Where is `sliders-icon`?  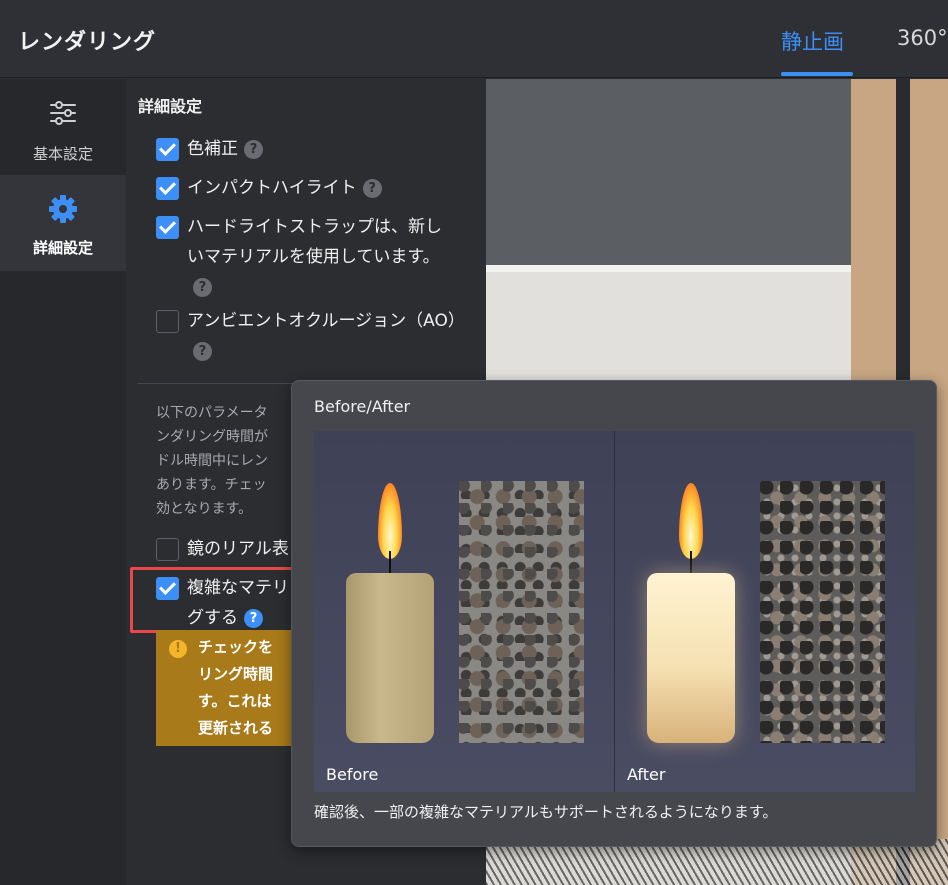 sliders-icon is located at coordinates (63, 113).